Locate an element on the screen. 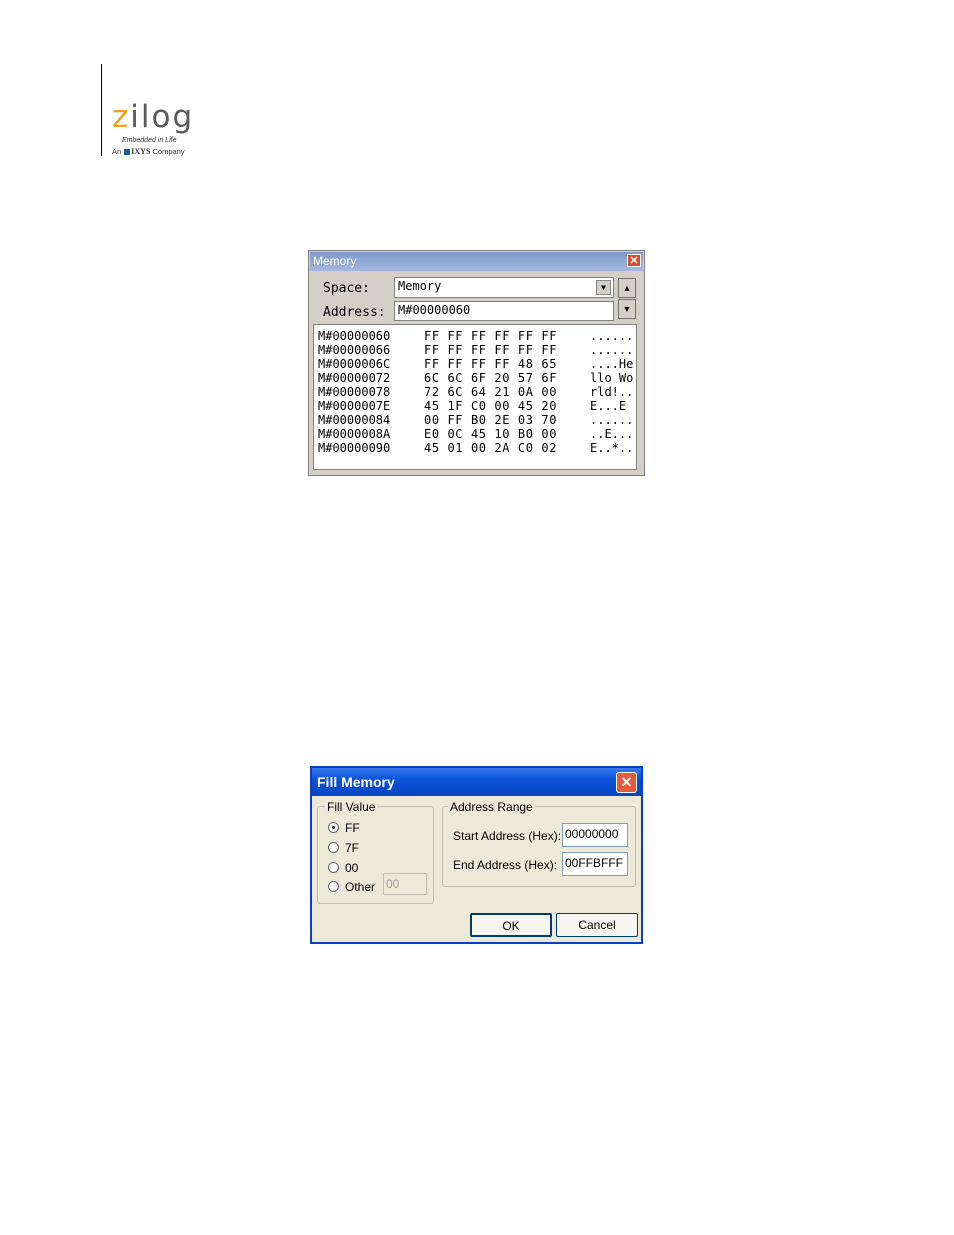  logo-wordmark: zilog is located at coordinates (167, 117).